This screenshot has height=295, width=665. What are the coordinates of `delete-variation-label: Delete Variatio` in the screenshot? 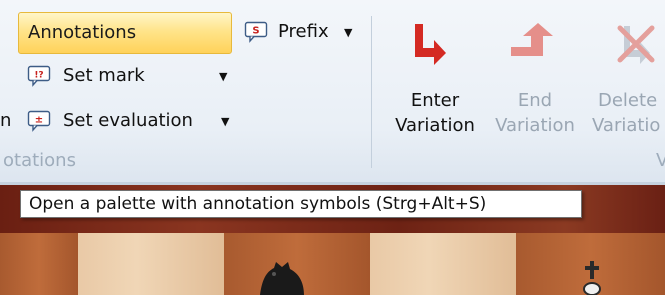 It's located at (628, 113).